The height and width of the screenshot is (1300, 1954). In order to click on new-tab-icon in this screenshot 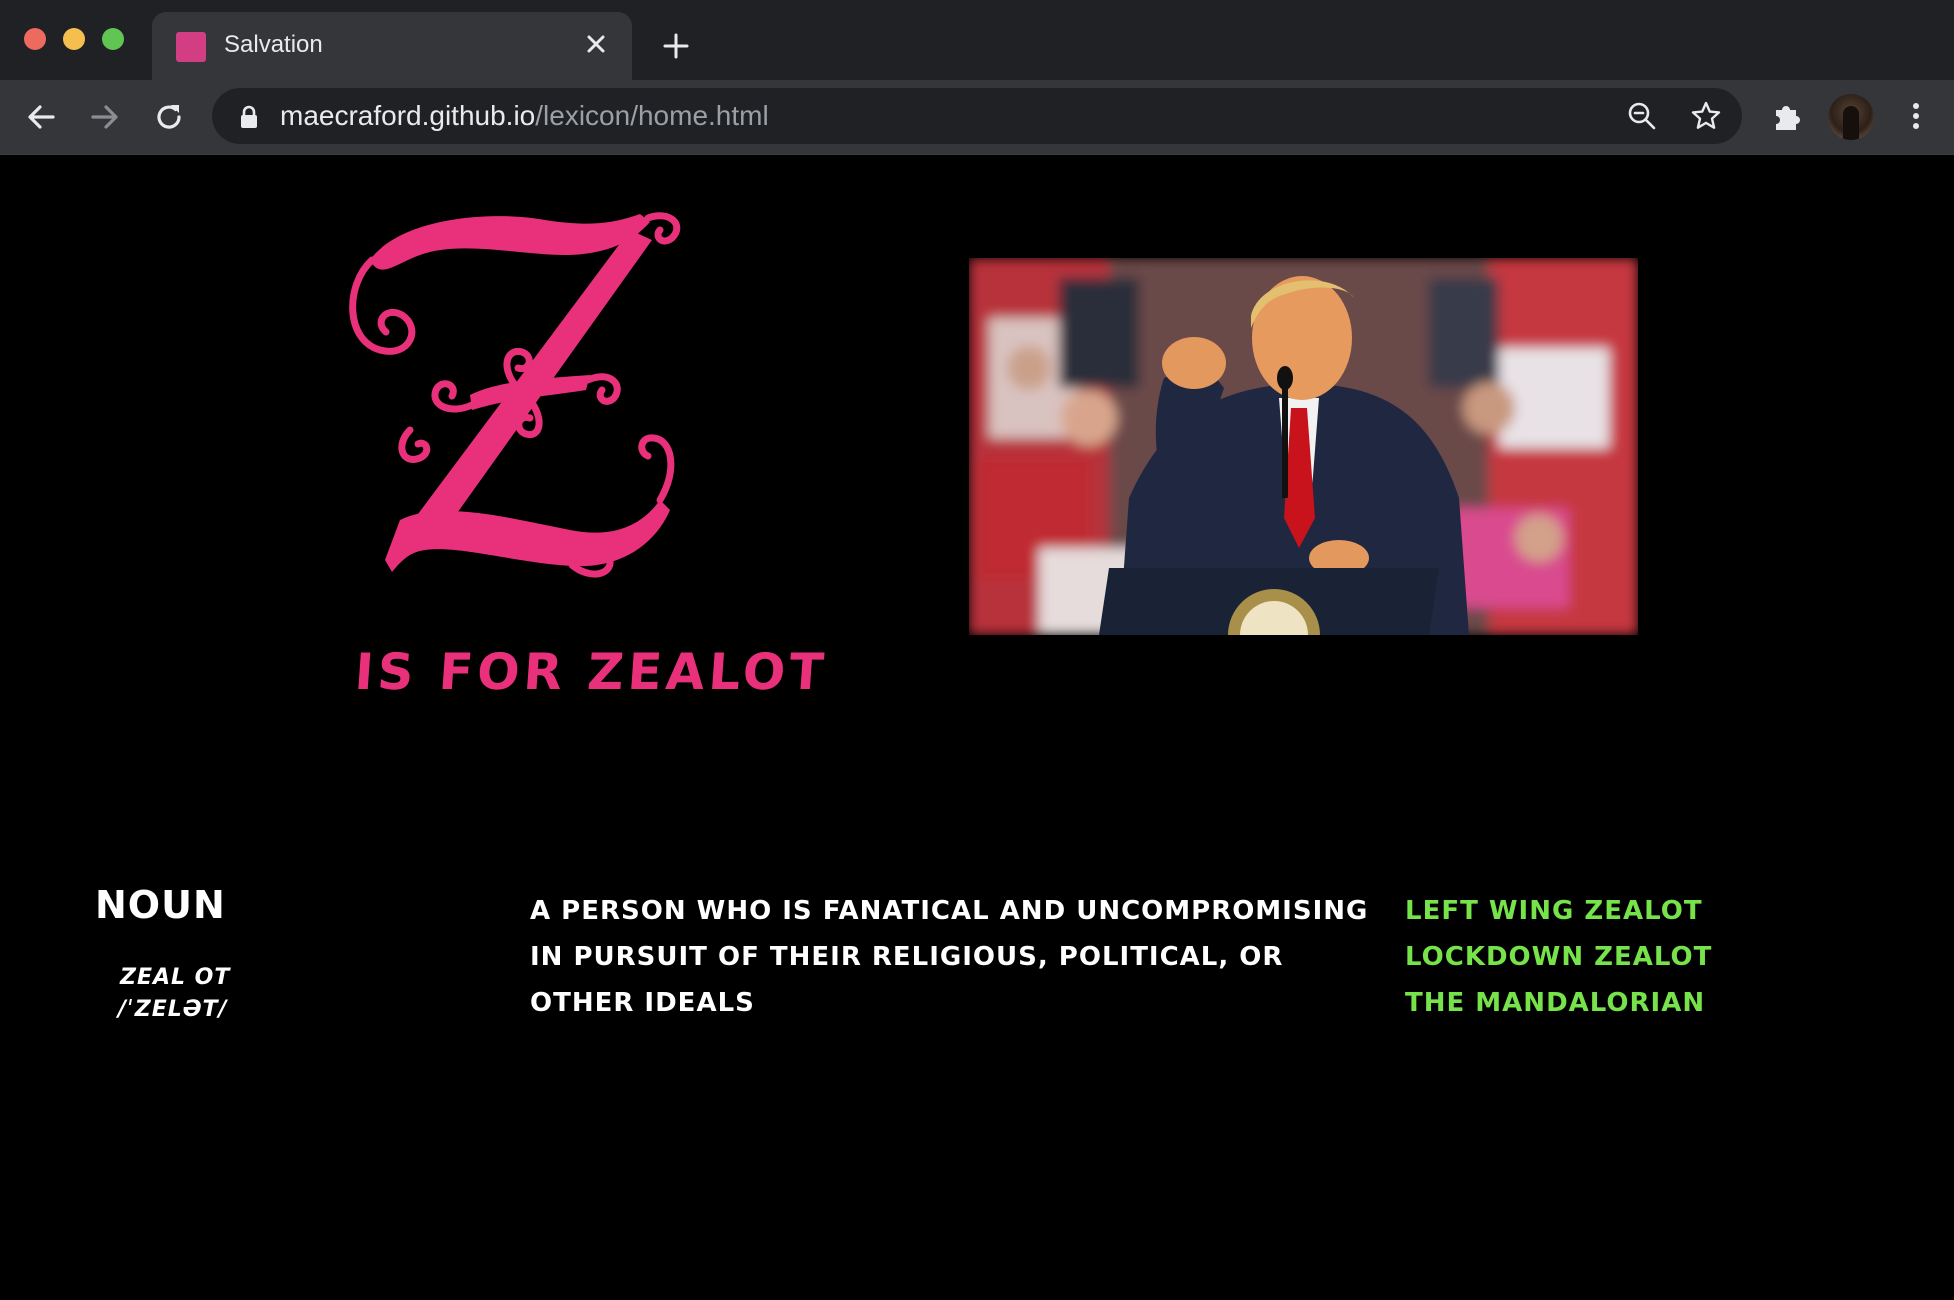, I will do `click(676, 46)`.